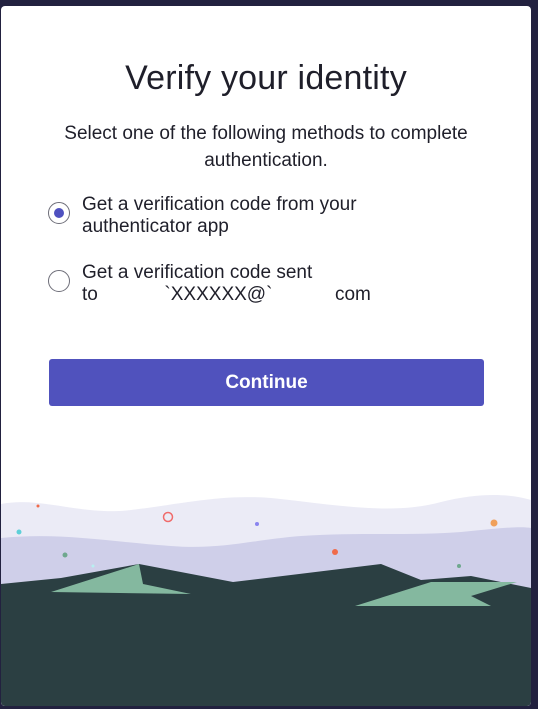 The image size is (538, 709). I want to click on page-title: Verify your identity, so click(266, 78).